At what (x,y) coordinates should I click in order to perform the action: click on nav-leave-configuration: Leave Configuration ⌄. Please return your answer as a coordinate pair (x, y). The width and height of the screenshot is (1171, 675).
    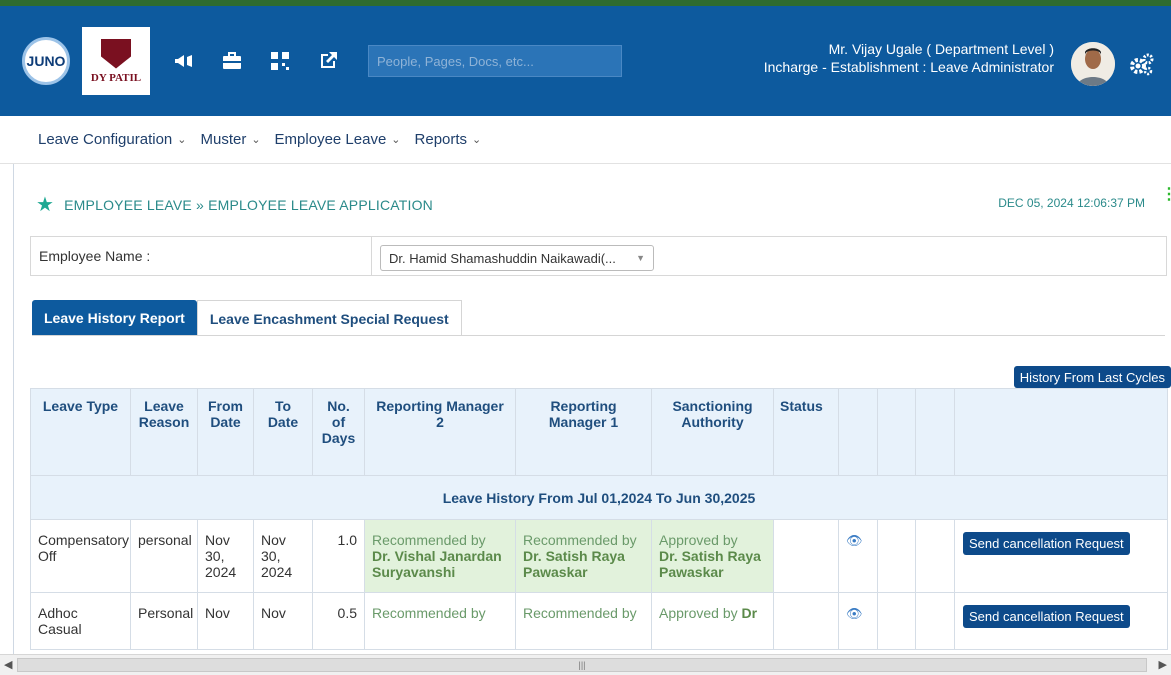
    Looking at the image, I should click on (112, 139).